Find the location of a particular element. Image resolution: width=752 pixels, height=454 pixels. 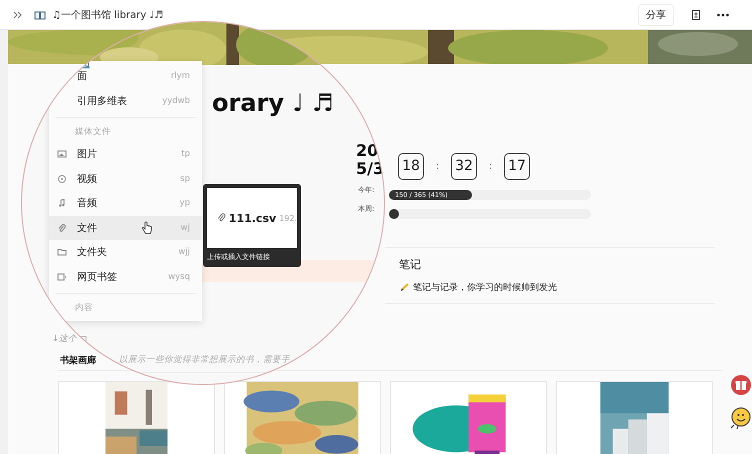

expand-icon is located at coordinates (18, 14).